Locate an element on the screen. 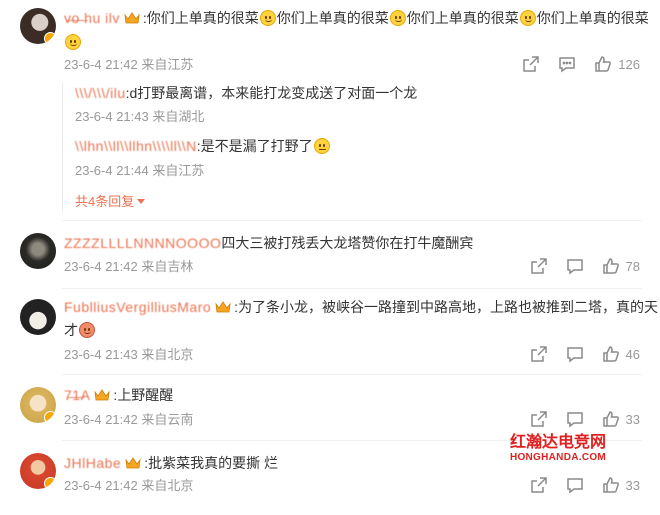 The width and height of the screenshot is (660, 515). site-watermark: 红瀚达电竞网 HONGHANDA.COM is located at coordinates (558, 450).